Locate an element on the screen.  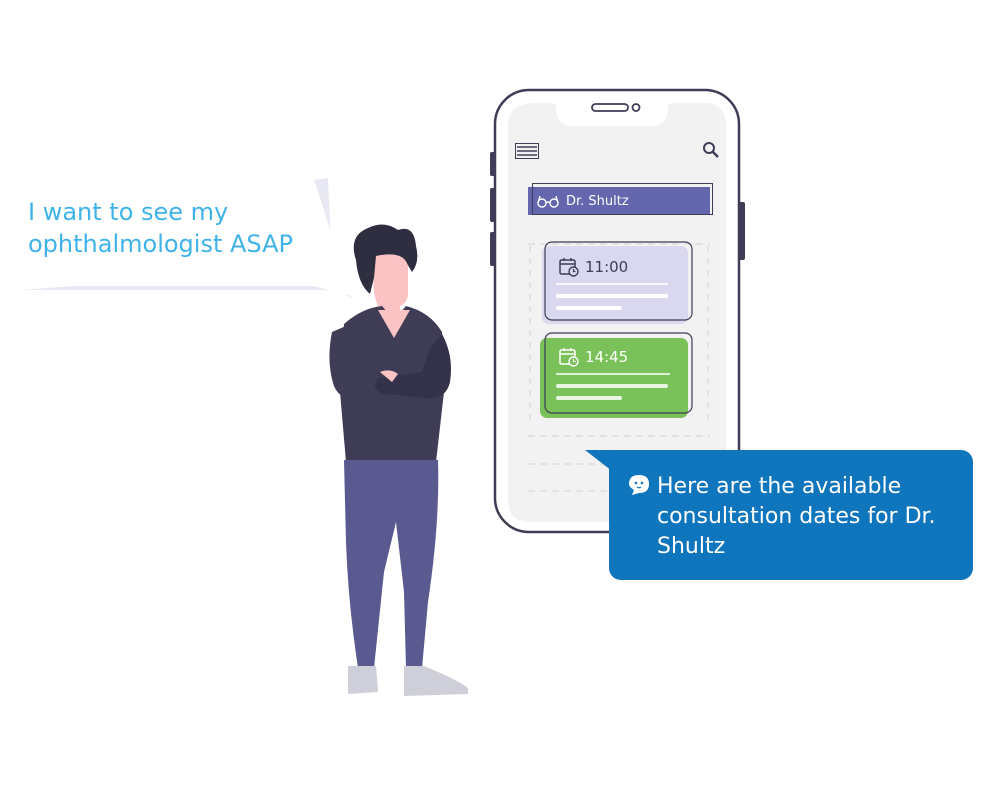
slot-1445: 14:45 is located at coordinates (593, 357).